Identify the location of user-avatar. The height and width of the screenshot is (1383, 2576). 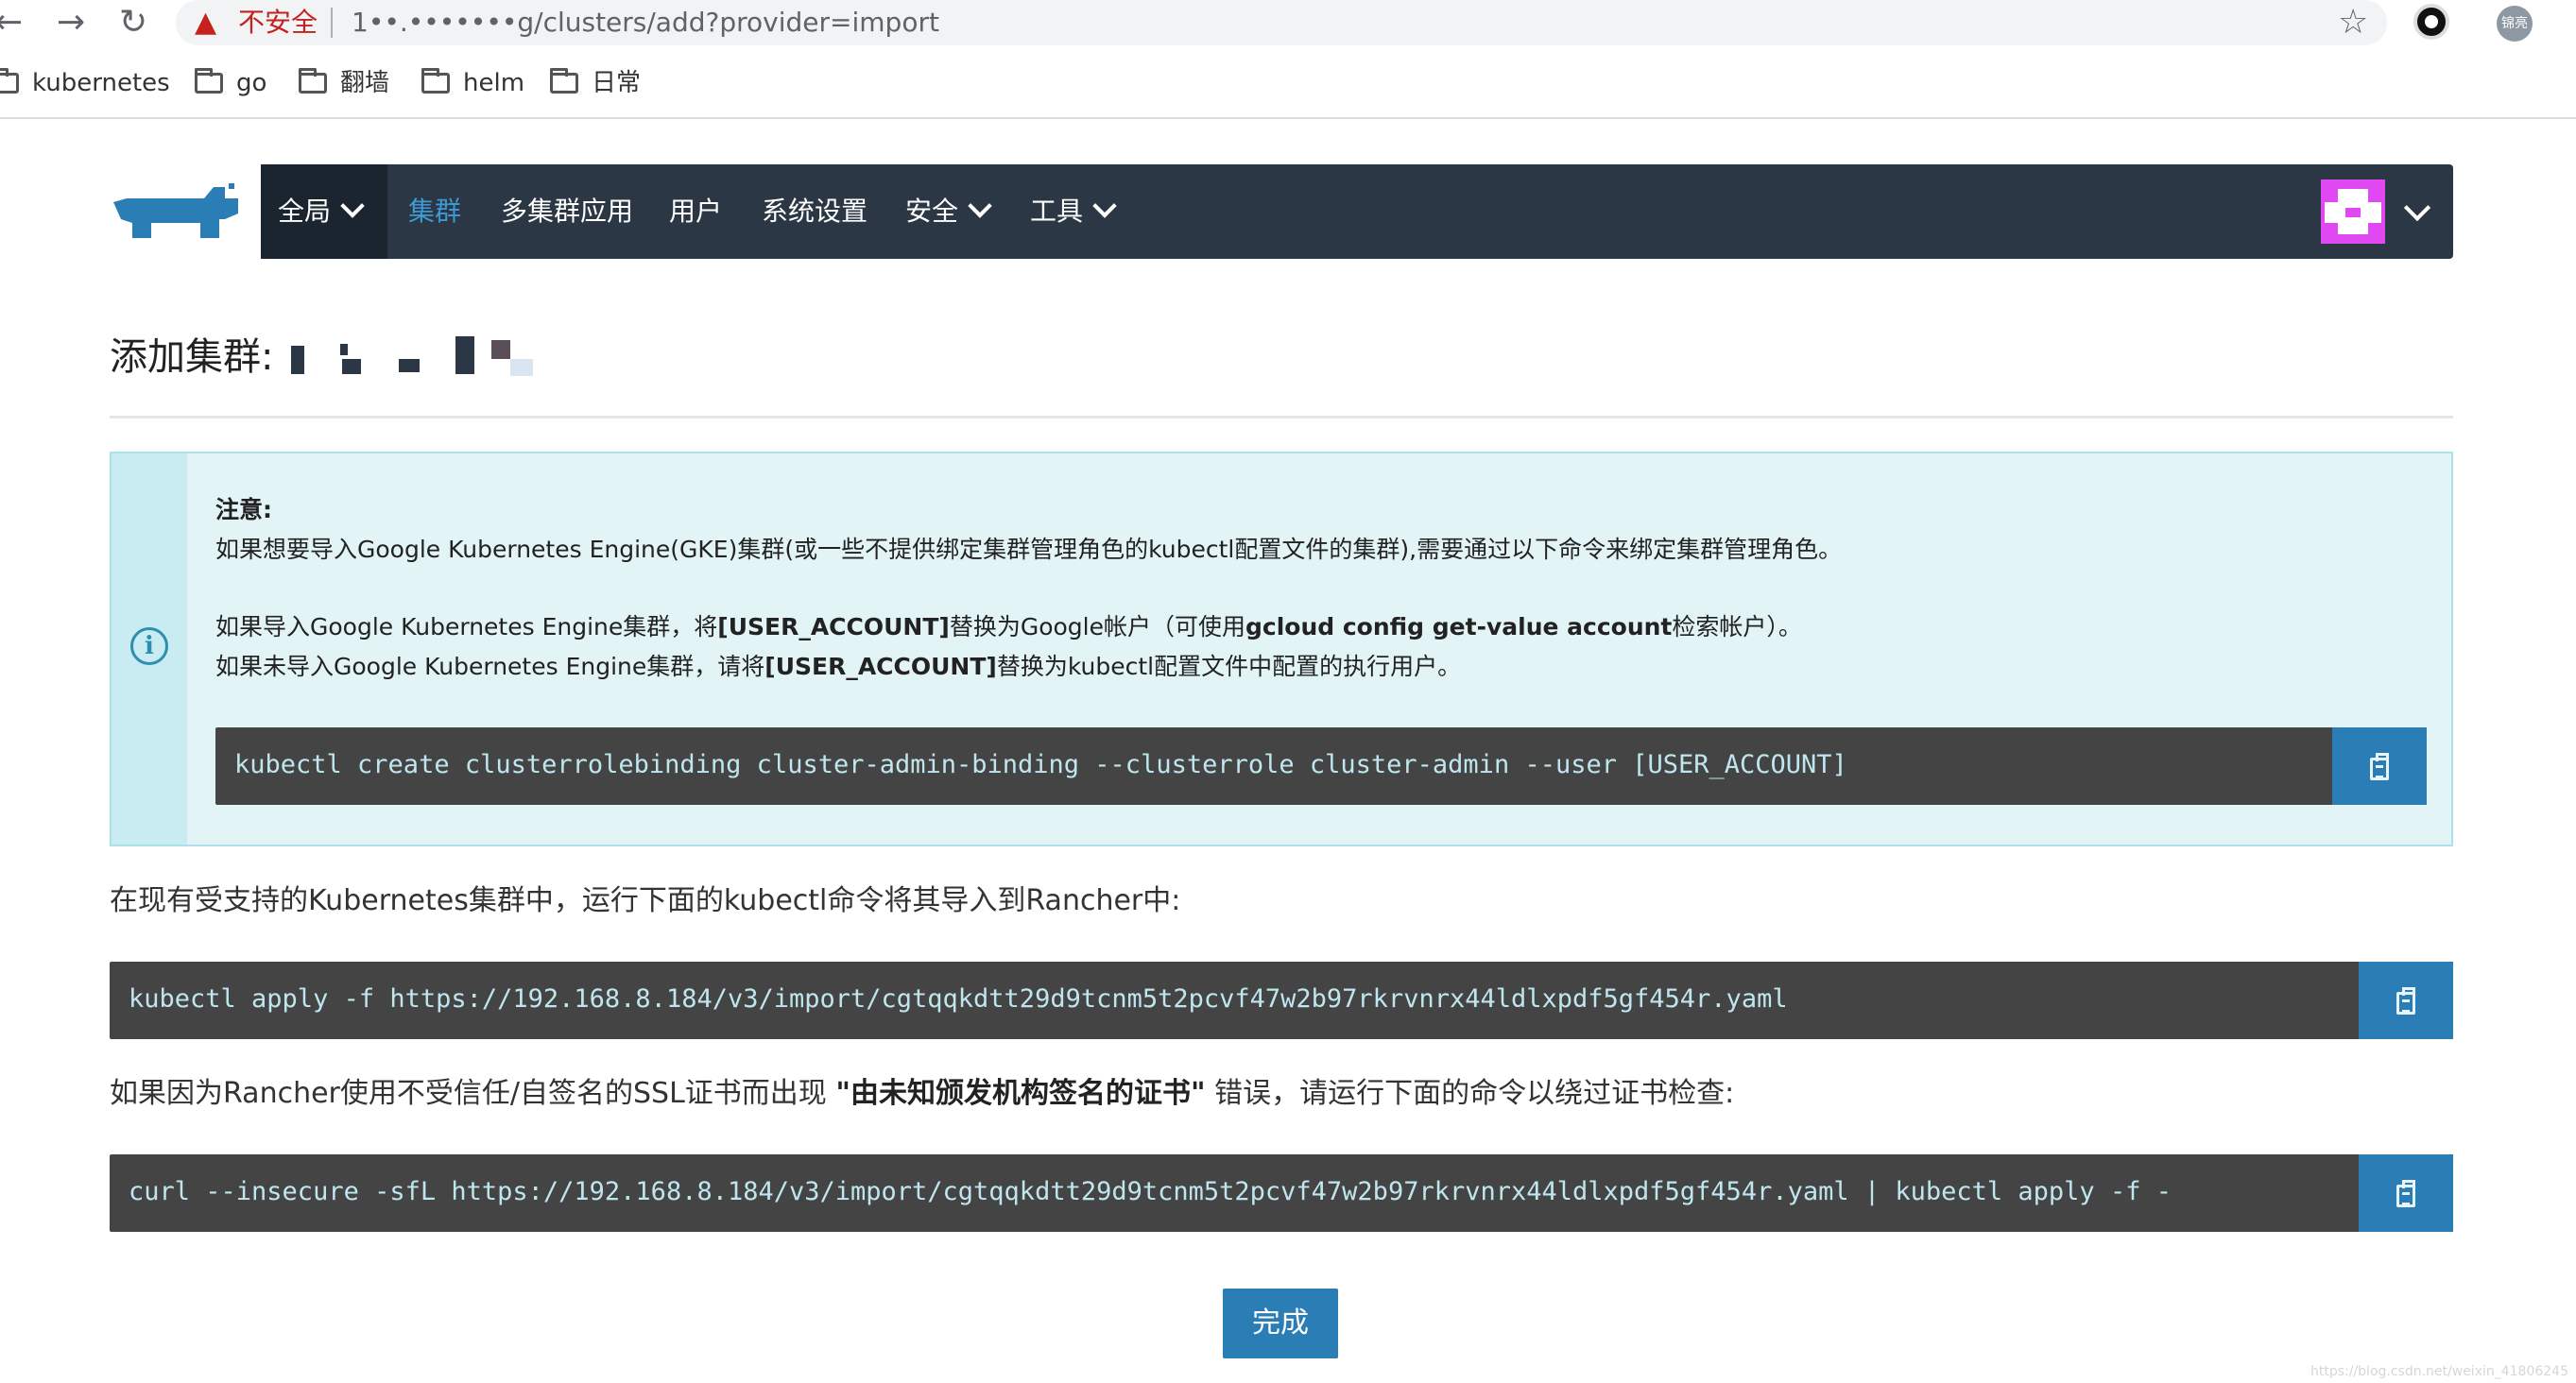
(2353, 212).